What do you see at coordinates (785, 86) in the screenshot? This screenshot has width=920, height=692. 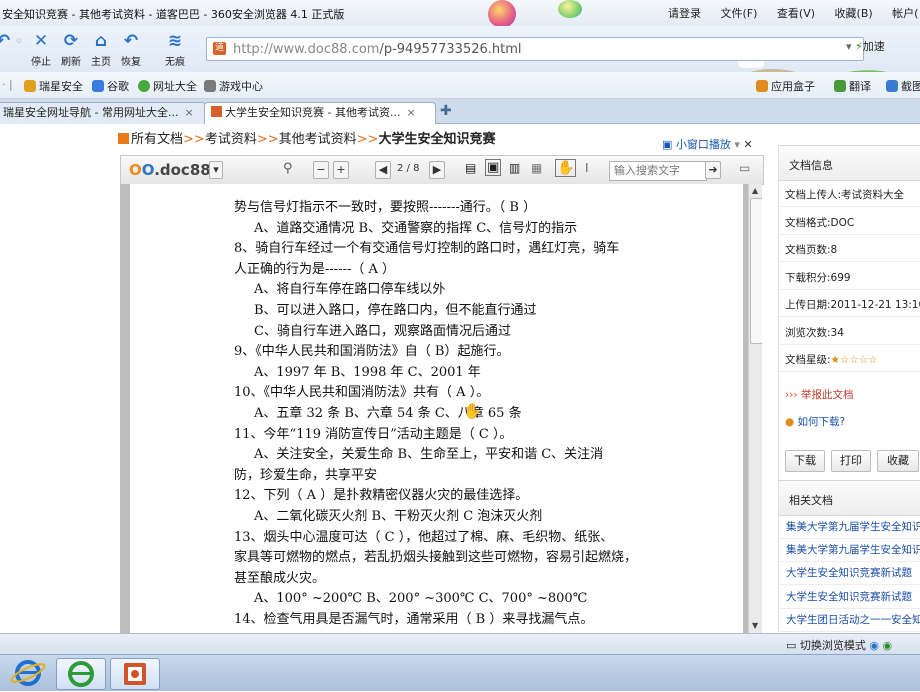 I see `app-box-button: 应用盒子` at bounding box center [785, 86].